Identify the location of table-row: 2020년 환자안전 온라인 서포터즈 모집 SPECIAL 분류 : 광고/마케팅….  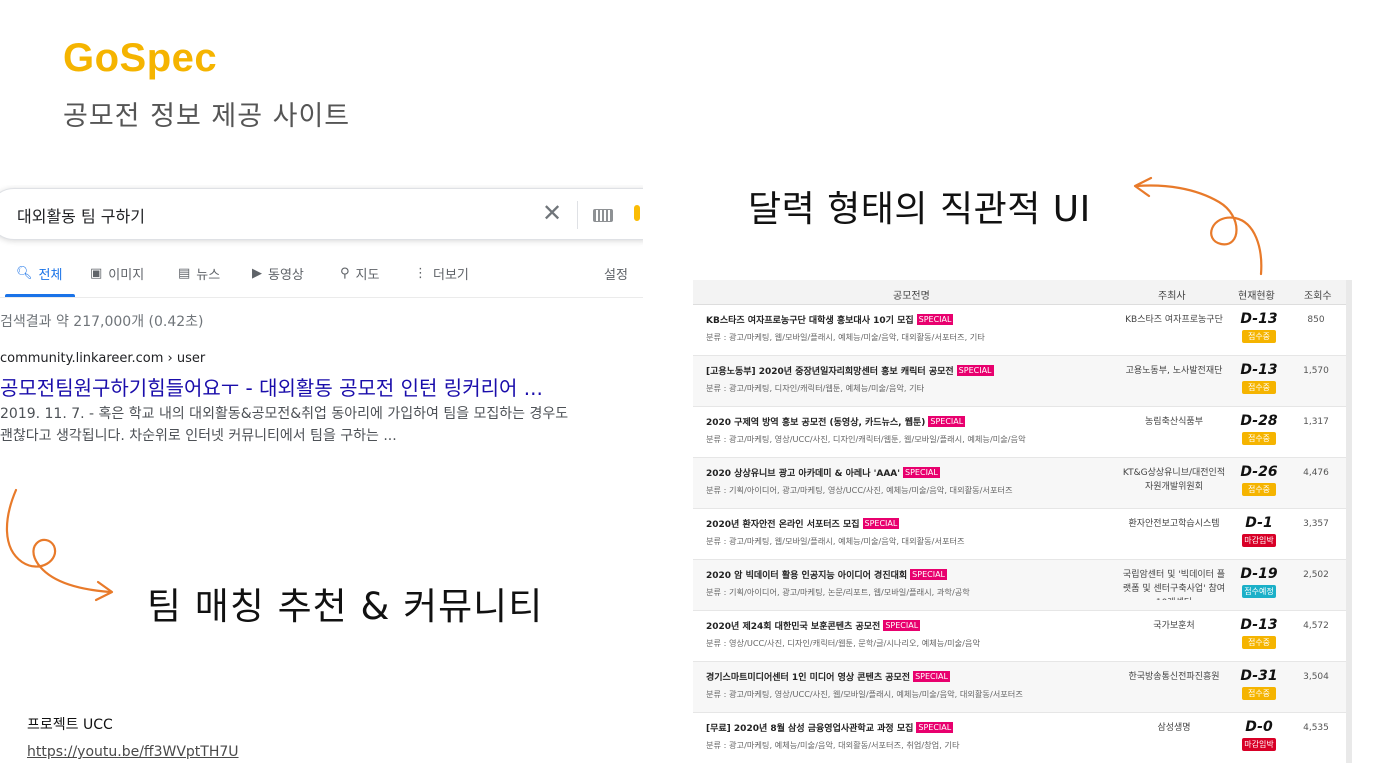
(1019, 534).